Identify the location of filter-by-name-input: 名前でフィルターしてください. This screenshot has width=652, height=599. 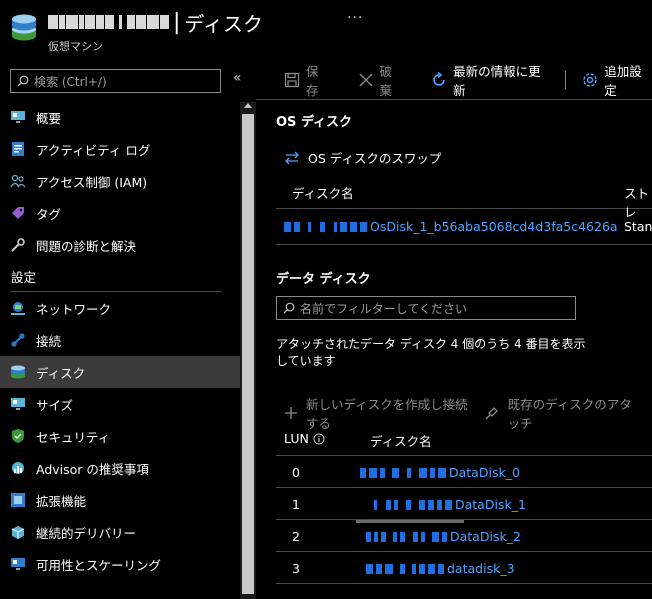
(426, 308).